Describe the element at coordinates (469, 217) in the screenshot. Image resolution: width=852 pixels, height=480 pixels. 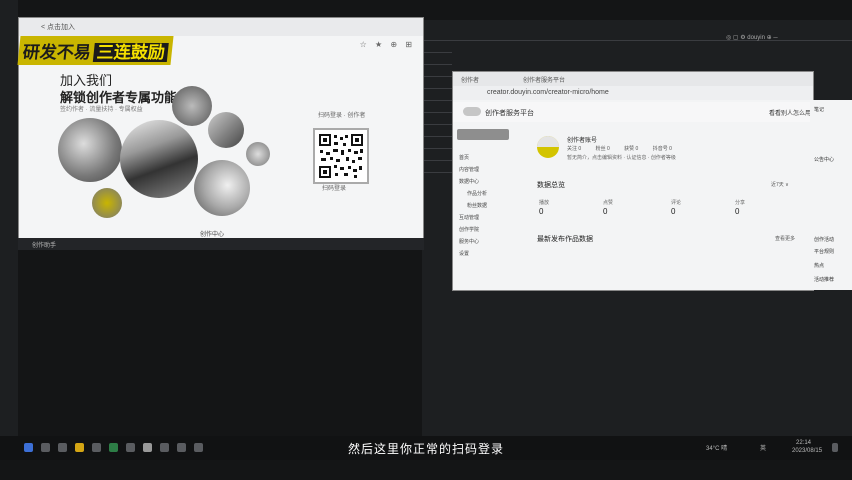
I see `sidebar-item-interact: 互动管理` at that location.